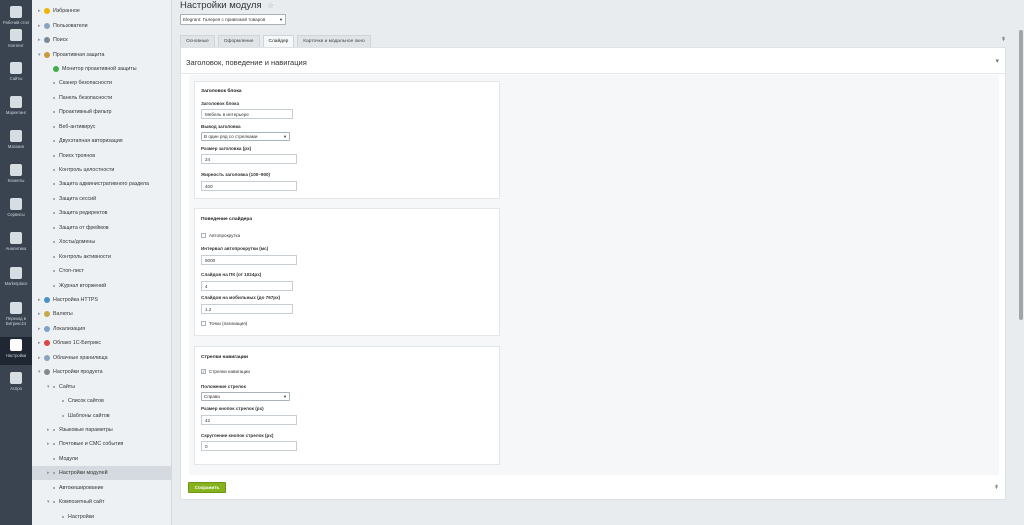 The image size is (1024, 525). What do you see at coordinates (16, 243) in the screenshot?
I see `rail-item-7: Аналитика` at bounding box center [16, 243].